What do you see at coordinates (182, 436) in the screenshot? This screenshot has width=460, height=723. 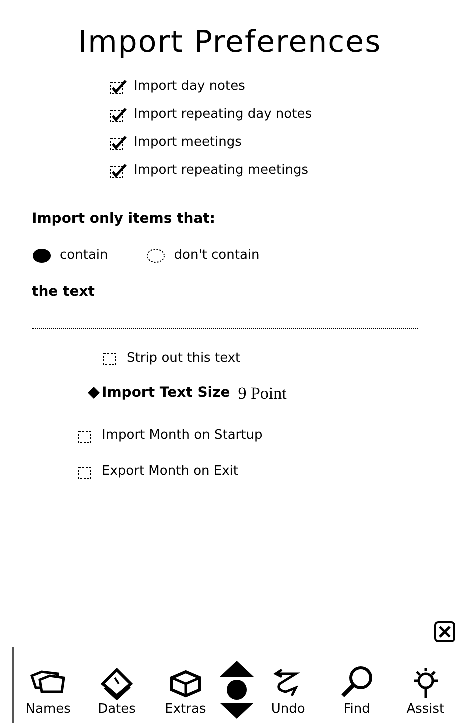 I see `checkbox-label: Import Month on Startup` at bounding box center [182, 436].